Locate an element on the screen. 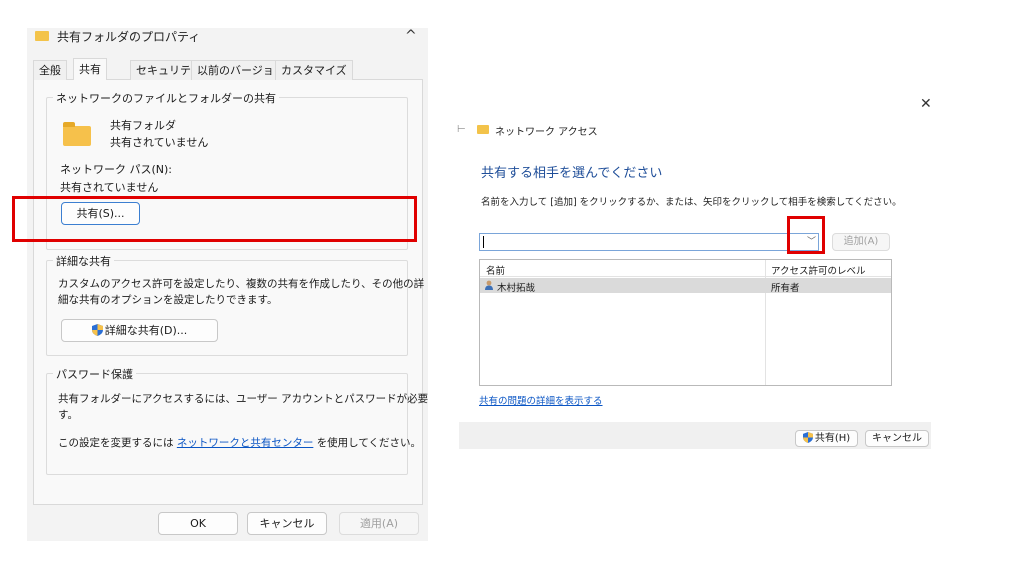 The height and width of the screenshot is (576, 1024). close-icon: ✕ is located at coordinates (926, 104).